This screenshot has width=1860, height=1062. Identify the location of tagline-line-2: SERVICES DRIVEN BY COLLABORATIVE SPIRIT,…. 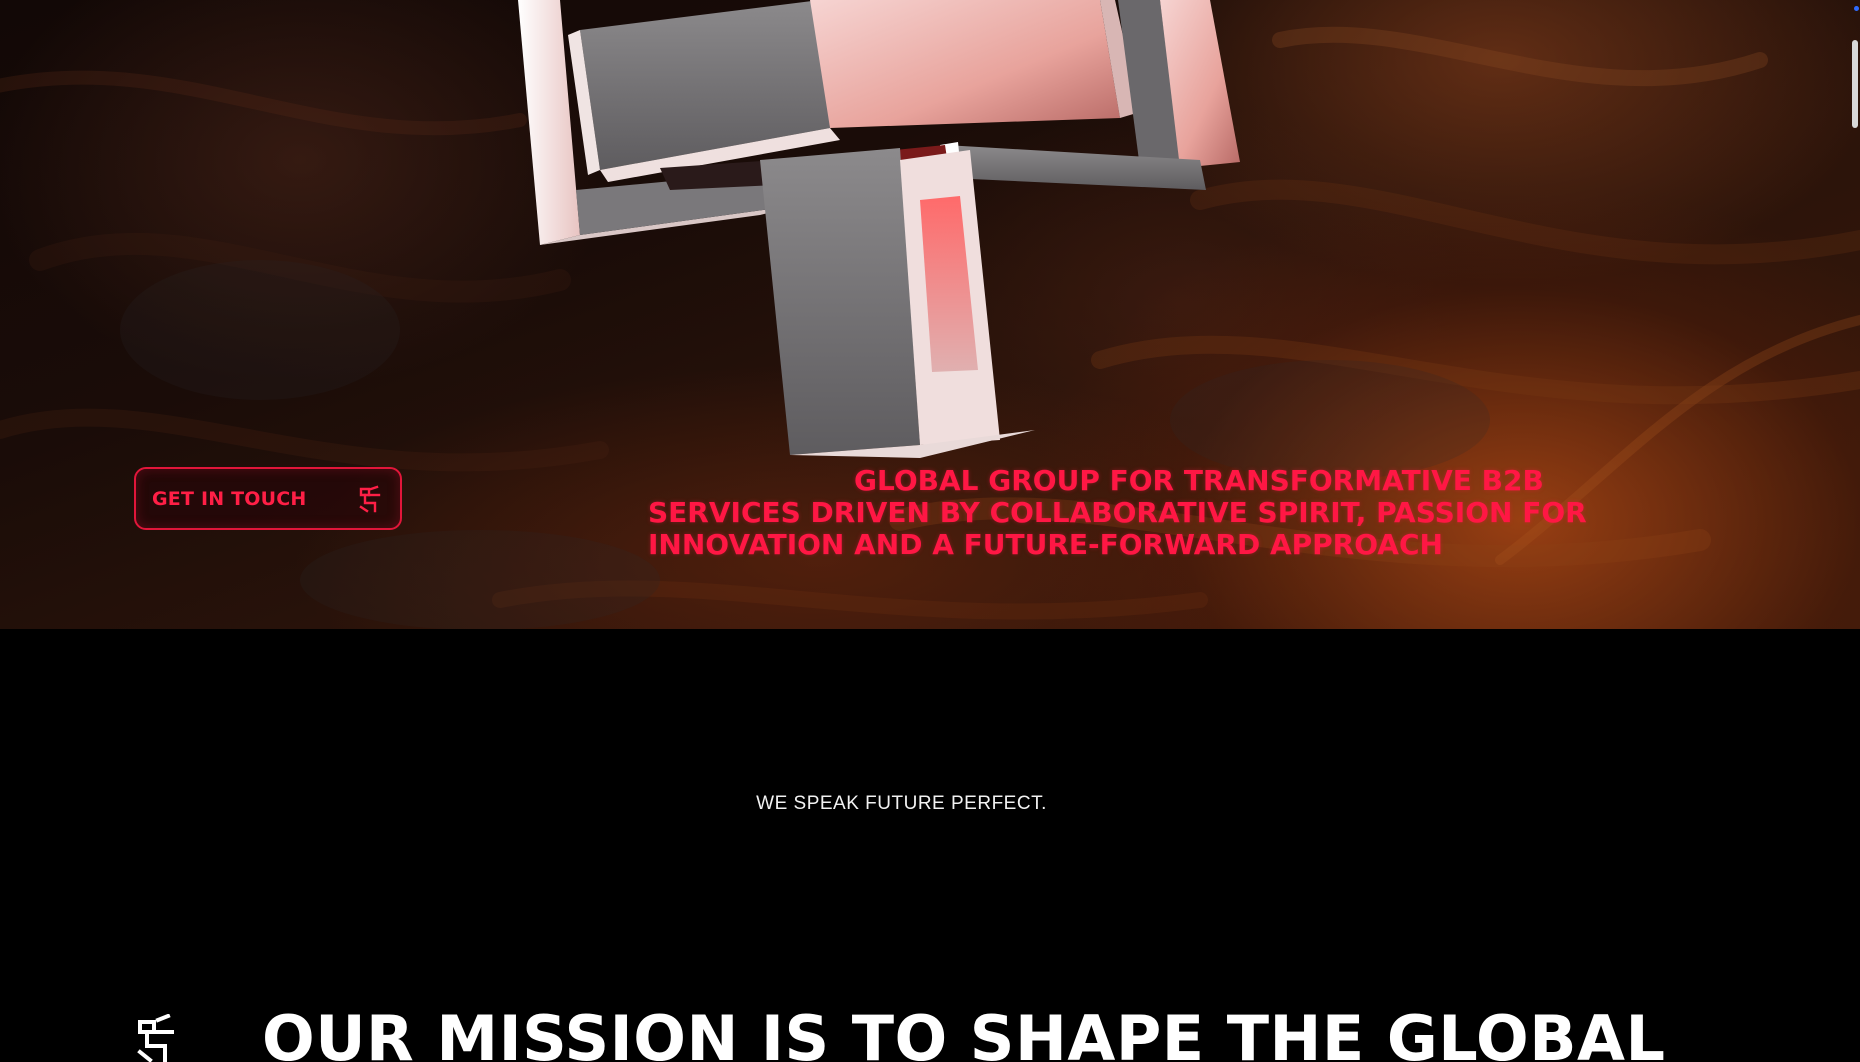
(1117, 512).